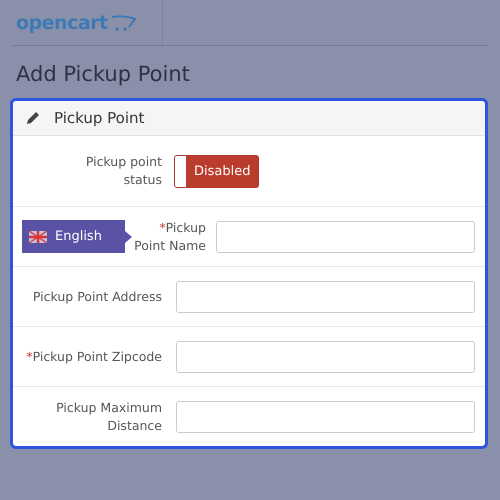 The width and height of the screenshot is (500, 500). What do you see at coordinates (33, 118) in the screenshot?
I see `pencil-icon` at bounding box center [33, 118].